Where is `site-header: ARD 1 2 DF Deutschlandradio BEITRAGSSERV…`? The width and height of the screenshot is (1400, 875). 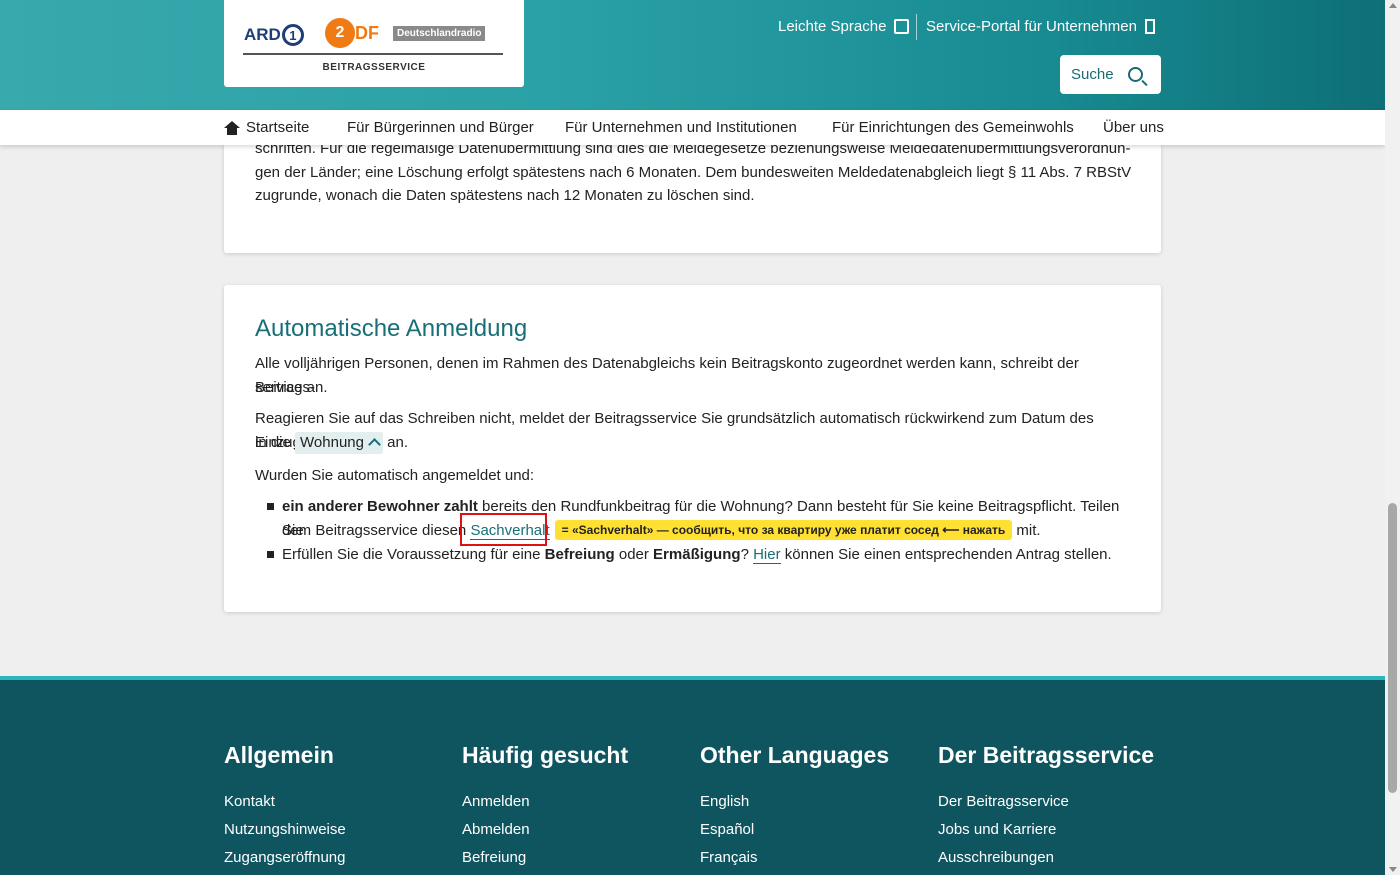 site-header: ARD 1 2 DF Deutschlandradio BEITRAGSSERV… is located at coordinates (692, 55).